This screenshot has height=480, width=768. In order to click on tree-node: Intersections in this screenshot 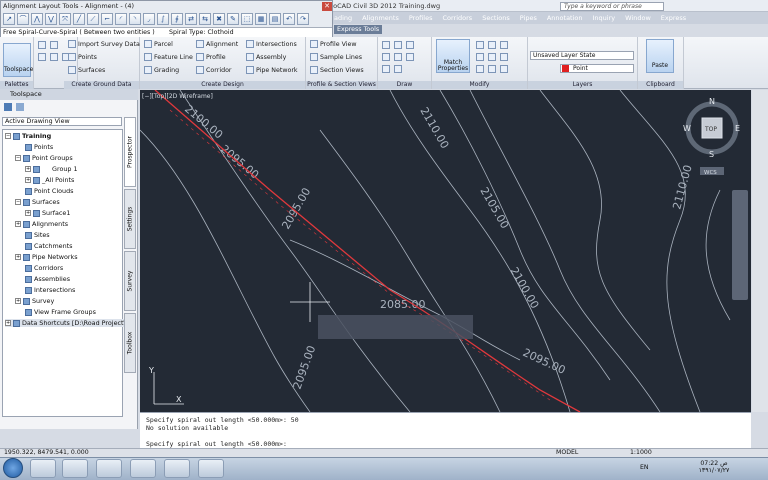, I will do `click(50, 290)`.